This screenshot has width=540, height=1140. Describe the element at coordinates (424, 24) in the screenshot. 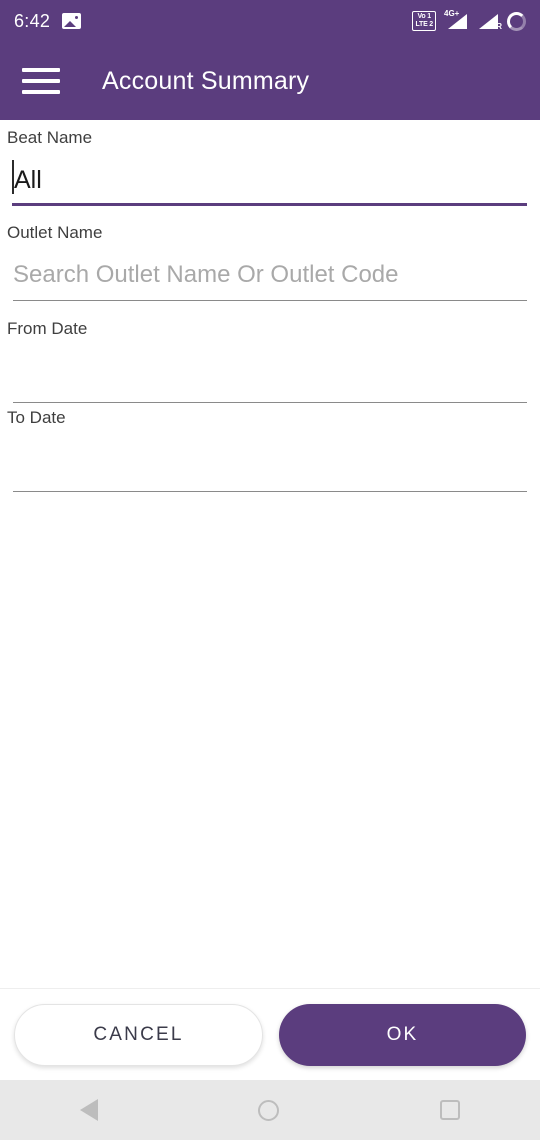

I see `volte-line-2: LTE 2` at that location.